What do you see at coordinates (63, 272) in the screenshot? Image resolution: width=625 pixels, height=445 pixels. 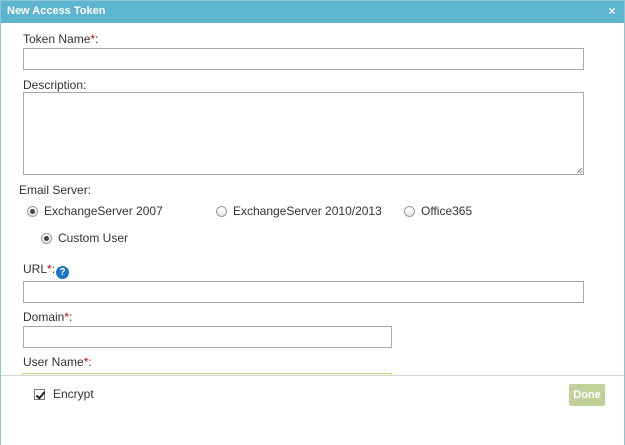 I see `help-icon: ?` at bounding box center [63, 272].